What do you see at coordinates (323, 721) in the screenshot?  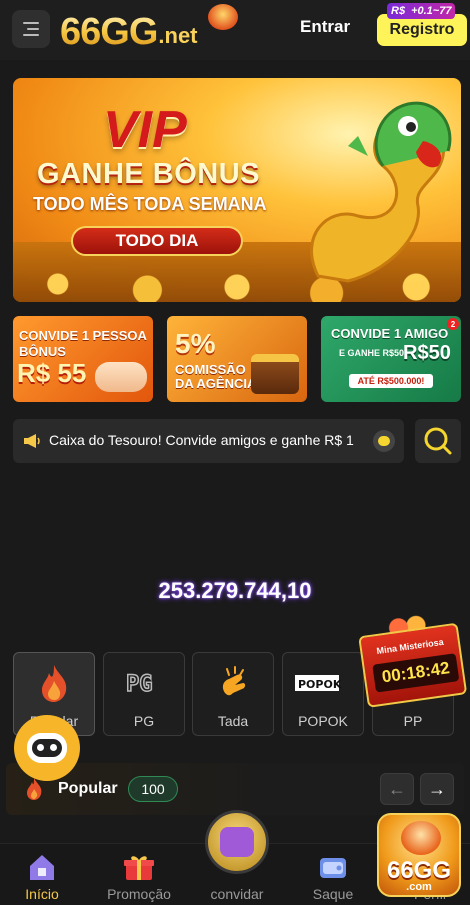 I see `tab-label: POPOK` at bounding box center [323, 721].